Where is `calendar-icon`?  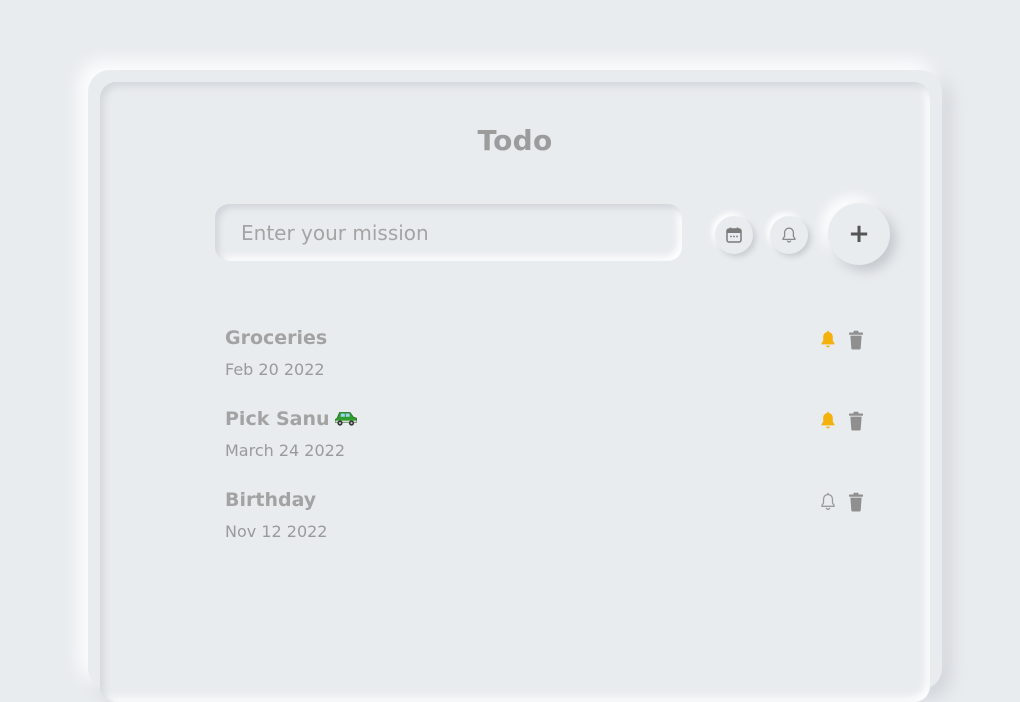
calendar-icon is located at coordinates (734, 235).